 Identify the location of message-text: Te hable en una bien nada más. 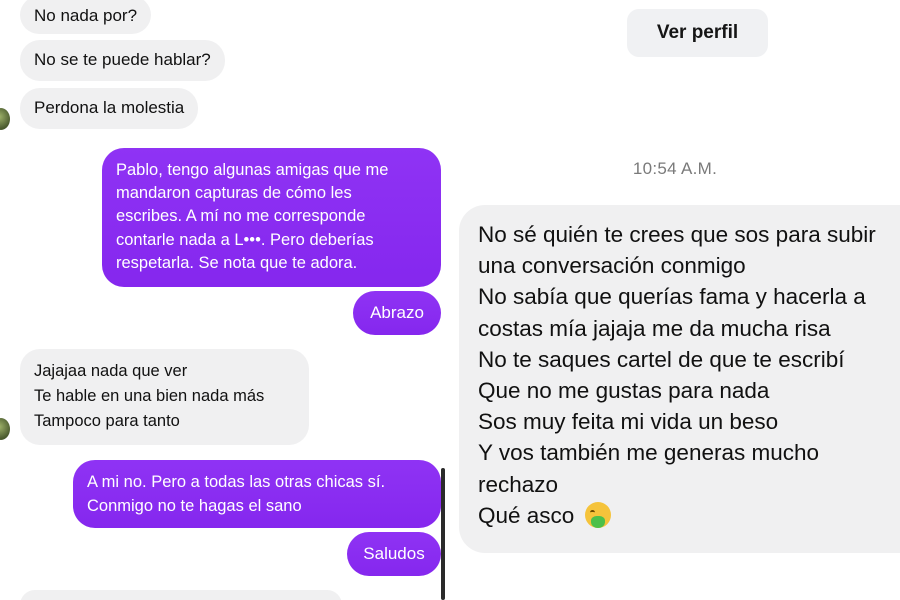
(149, 396).